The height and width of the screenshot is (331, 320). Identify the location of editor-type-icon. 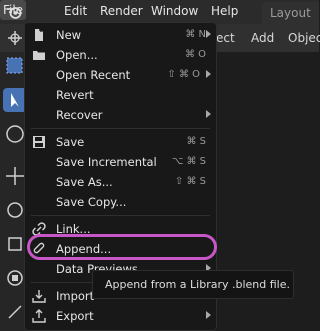
(15, 38).